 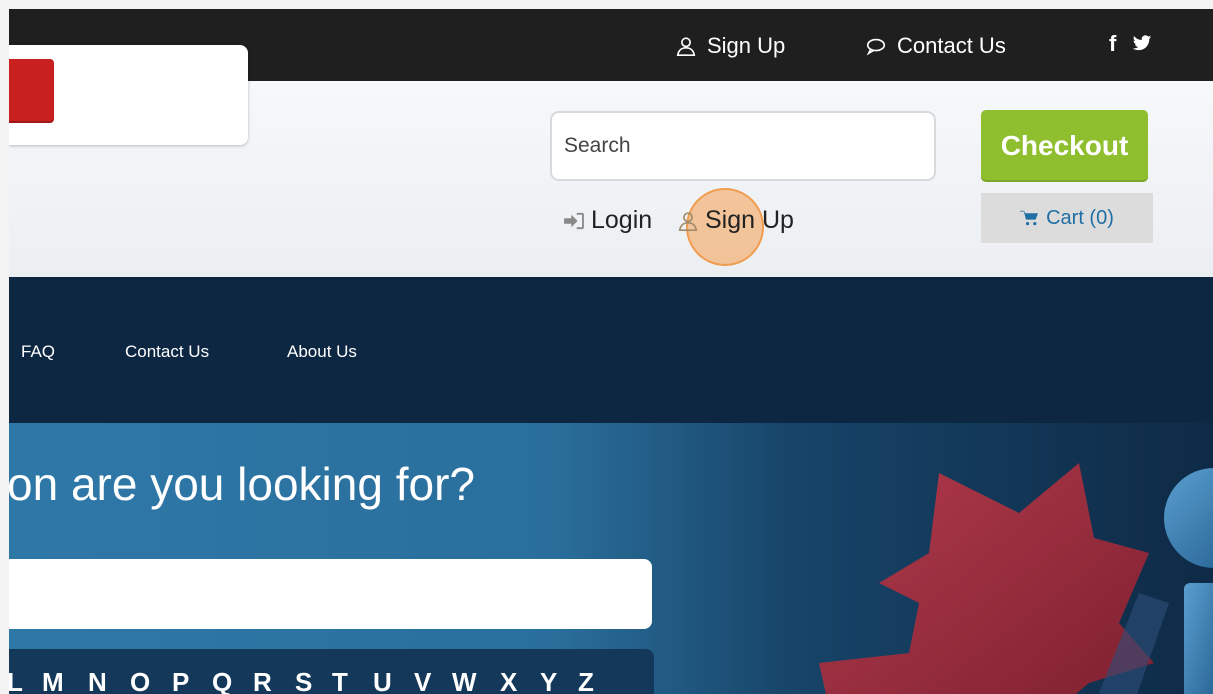 What do you see at coordinates (97, 680) in the screenshot?
I see `letter-n: N` at bounding box center [97, 680].